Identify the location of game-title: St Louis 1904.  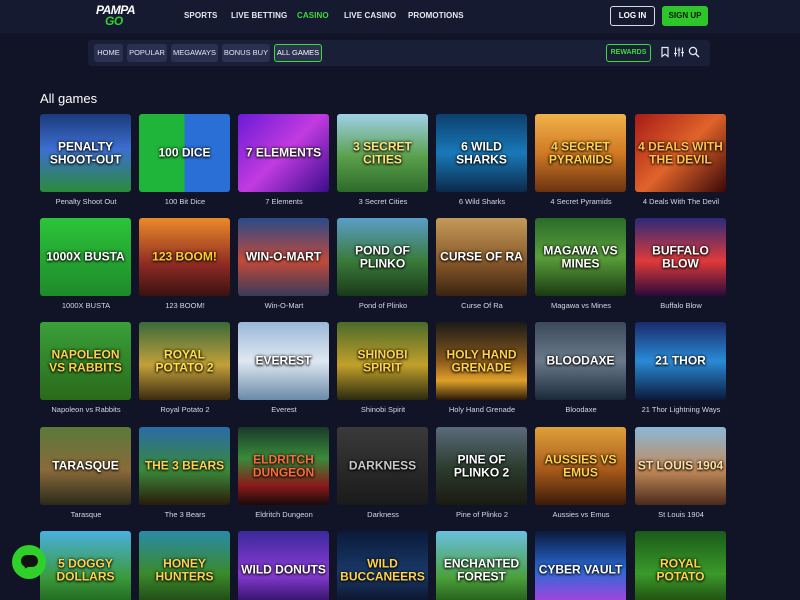
(681, 514).